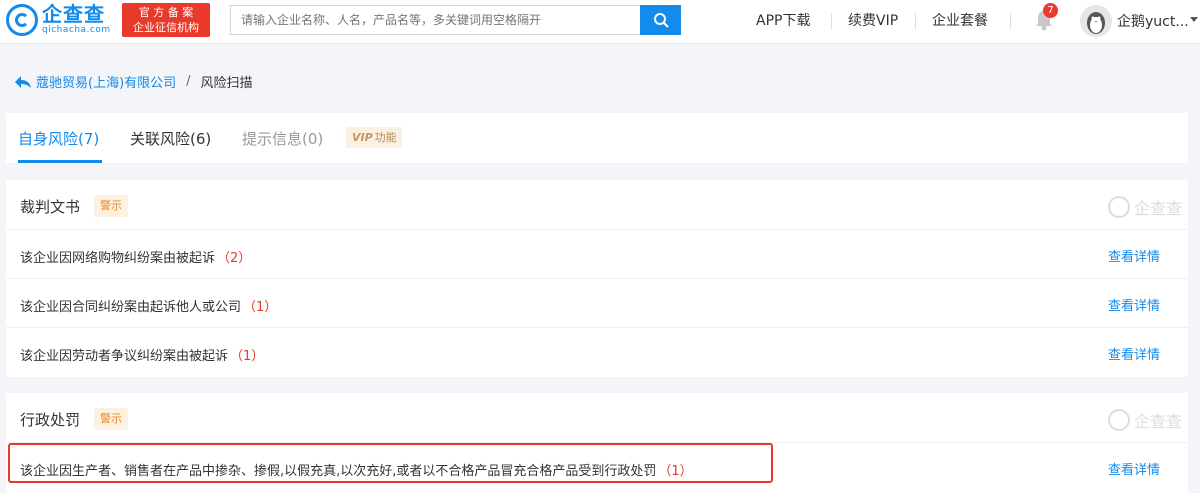  I want to click on notification-badge: 7, so click(1050, 10).